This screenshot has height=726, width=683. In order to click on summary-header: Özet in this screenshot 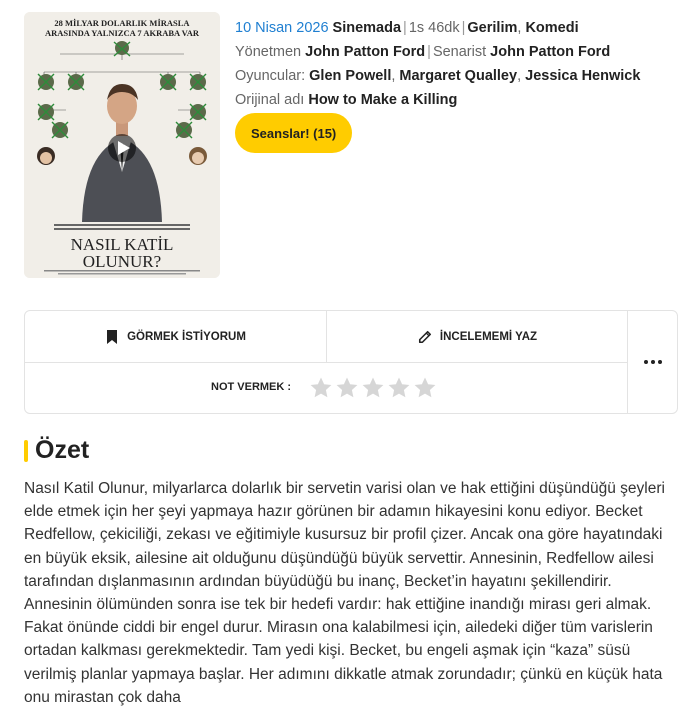, I will do `click(56, 450)`.